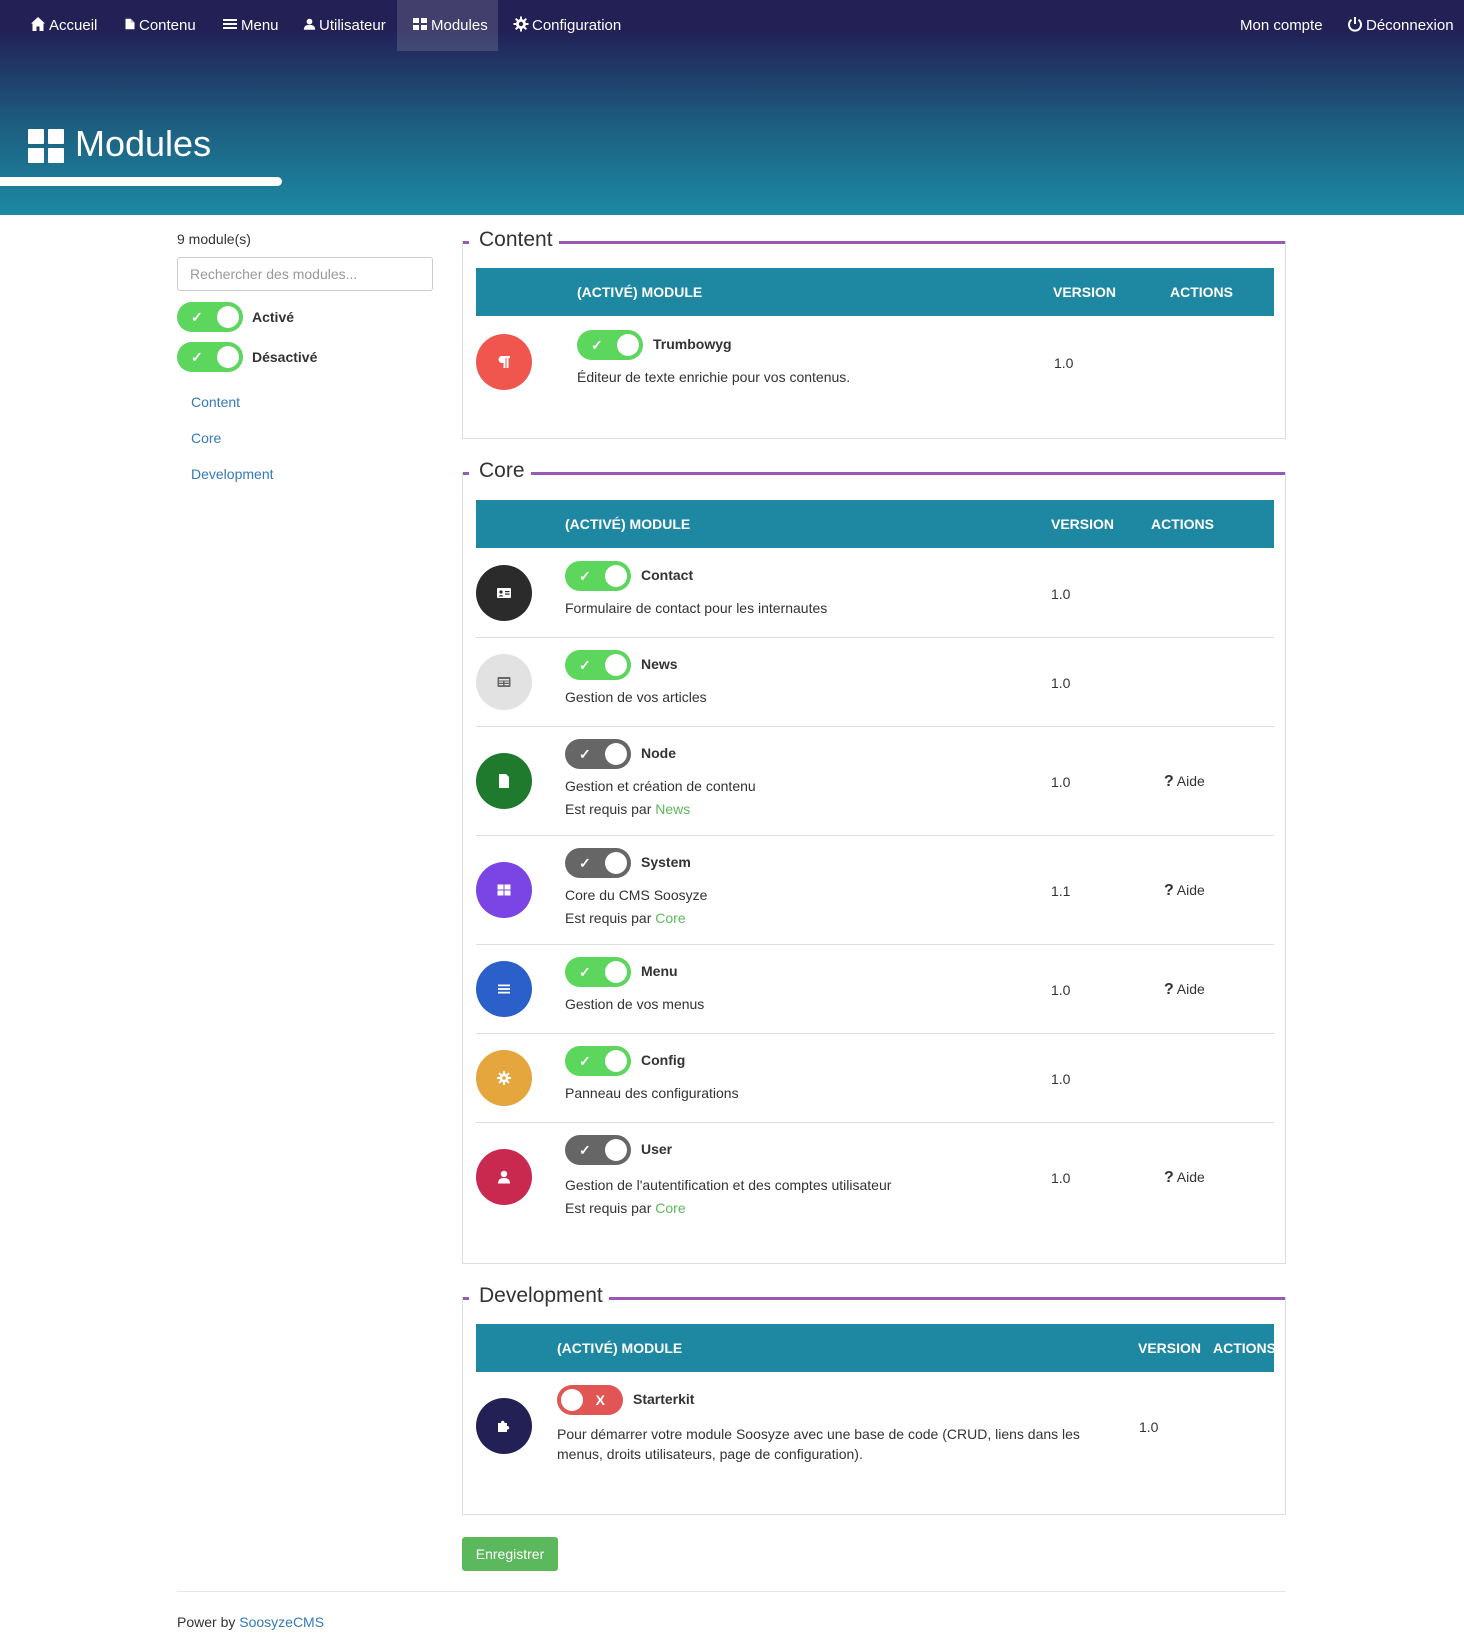 Image resolution: width=1464 pixels, height=1642 pixels. I want to click on required-by-link: News, so click(672, 809).